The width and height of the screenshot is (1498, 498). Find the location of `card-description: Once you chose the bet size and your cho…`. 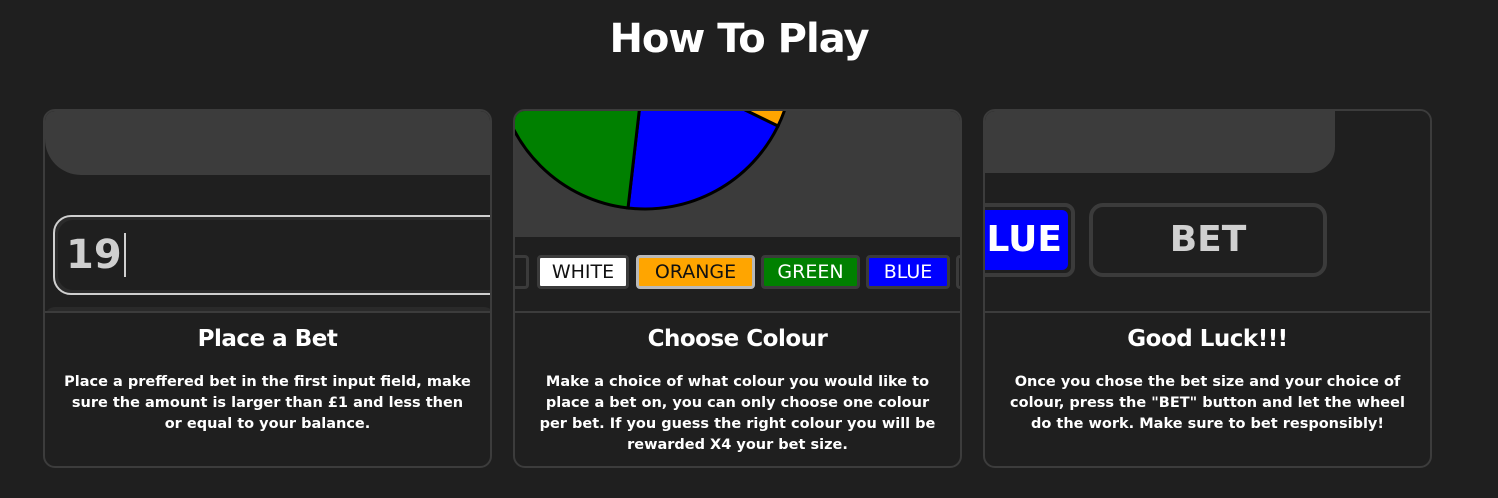

card-description: Once you chose the bet size and your cho… is located at coordinates (1207, 403).